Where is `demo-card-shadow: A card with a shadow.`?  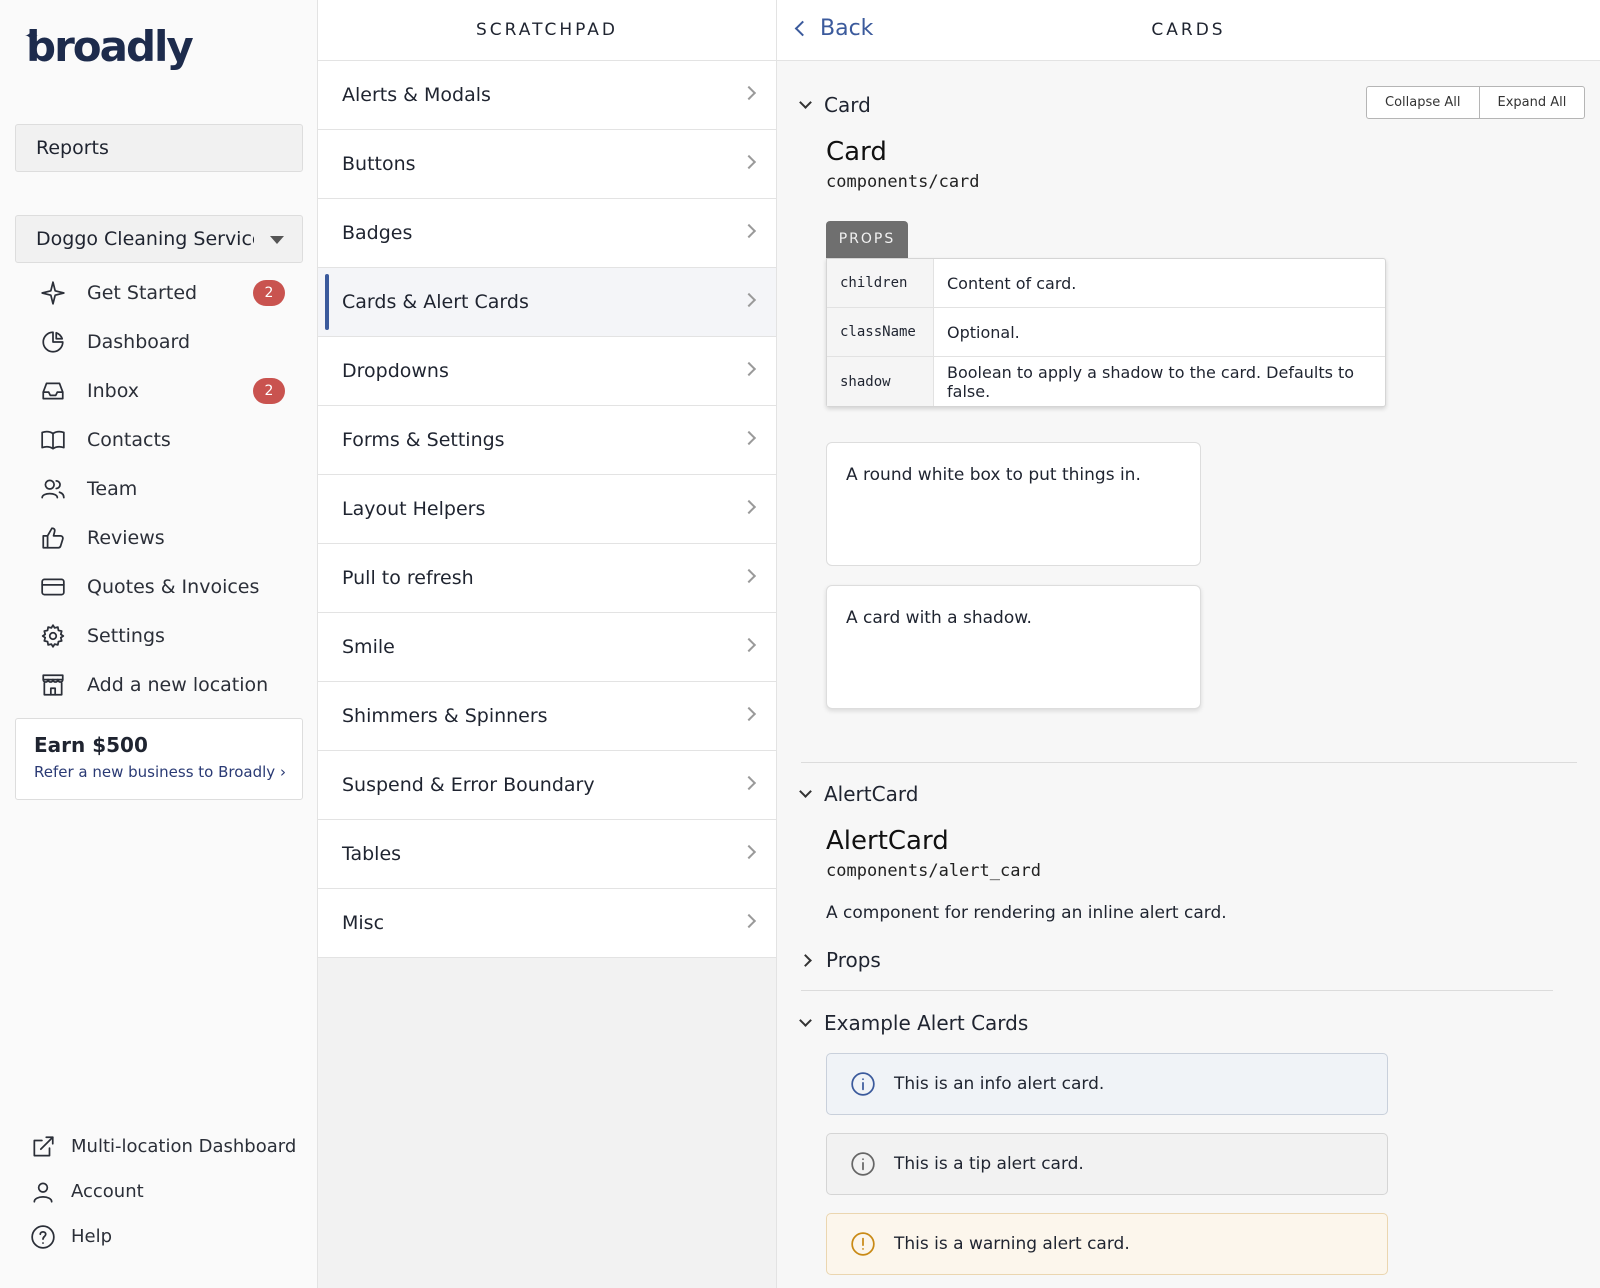 demo-card-shadow: A card with a shadow. is located at coordinates (1013, 647).